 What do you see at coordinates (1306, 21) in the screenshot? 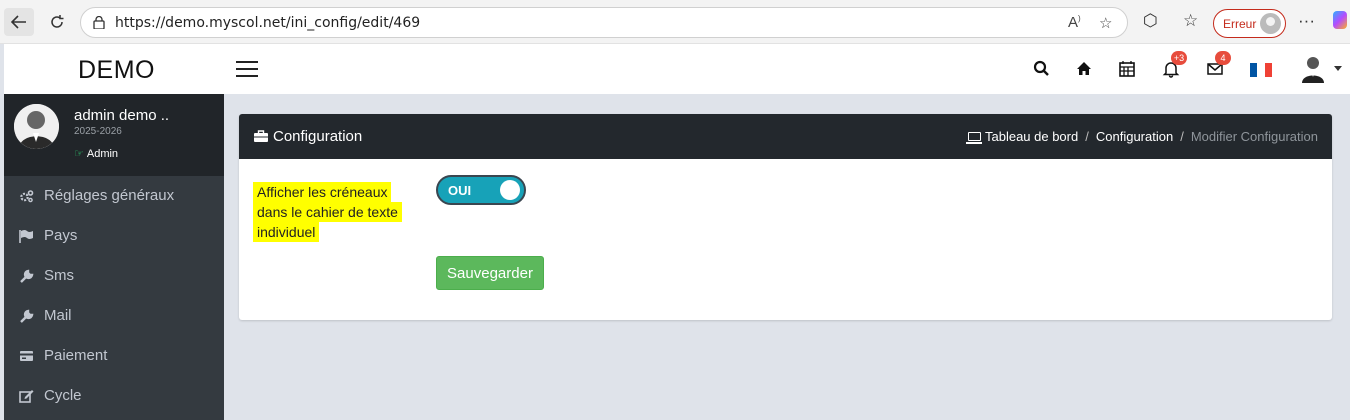
I see `more-options-icon: ···` at bounding box center [1306, 21].